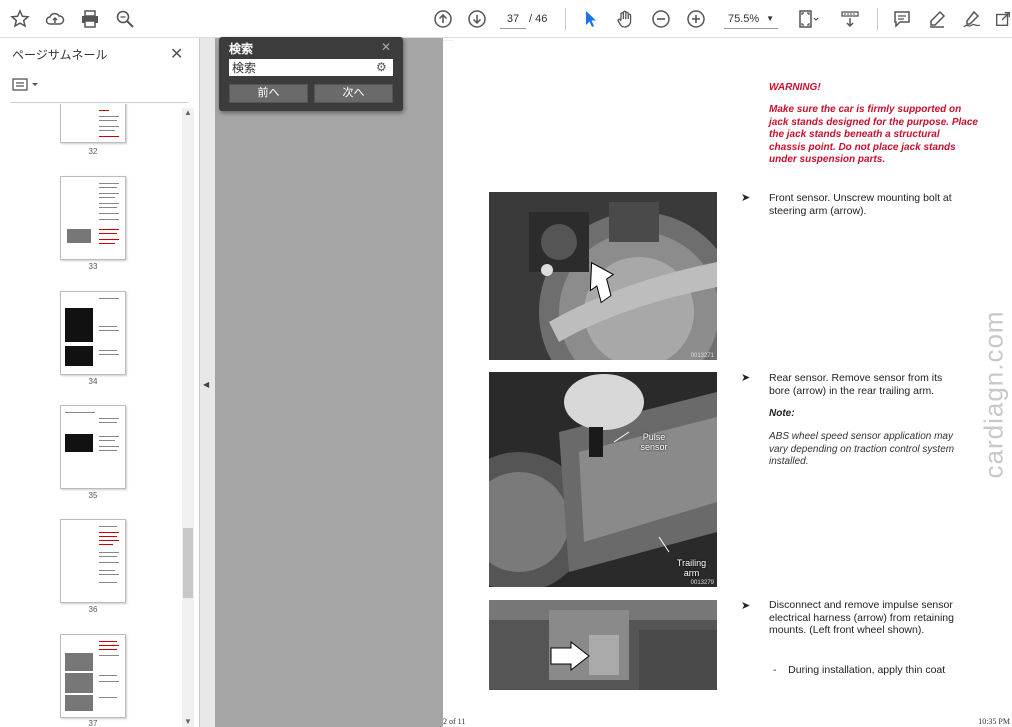  Describe the element at coordinates (972, 19) in the screenshot. I see `sign-icon` at that location.